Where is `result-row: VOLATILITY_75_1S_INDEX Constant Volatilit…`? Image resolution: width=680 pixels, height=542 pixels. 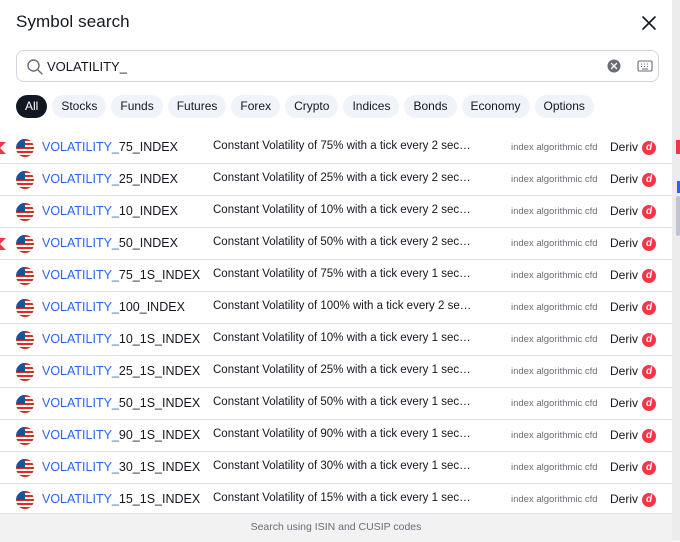
result-row: VOLATILITY_75_1S_INDEX Constant Volatilit… is located at coordinates (336, 276).